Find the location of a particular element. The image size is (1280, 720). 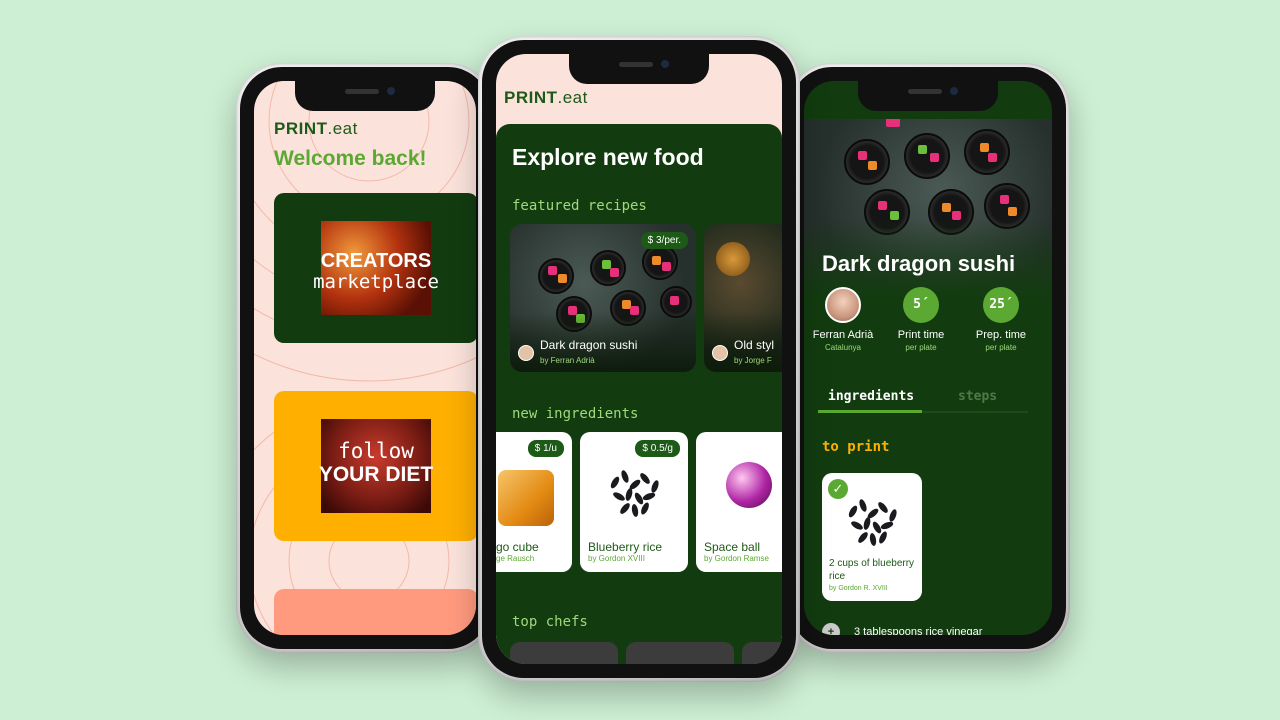

recipe-tabs: ingredients steps is located at coordinates (923, 400).